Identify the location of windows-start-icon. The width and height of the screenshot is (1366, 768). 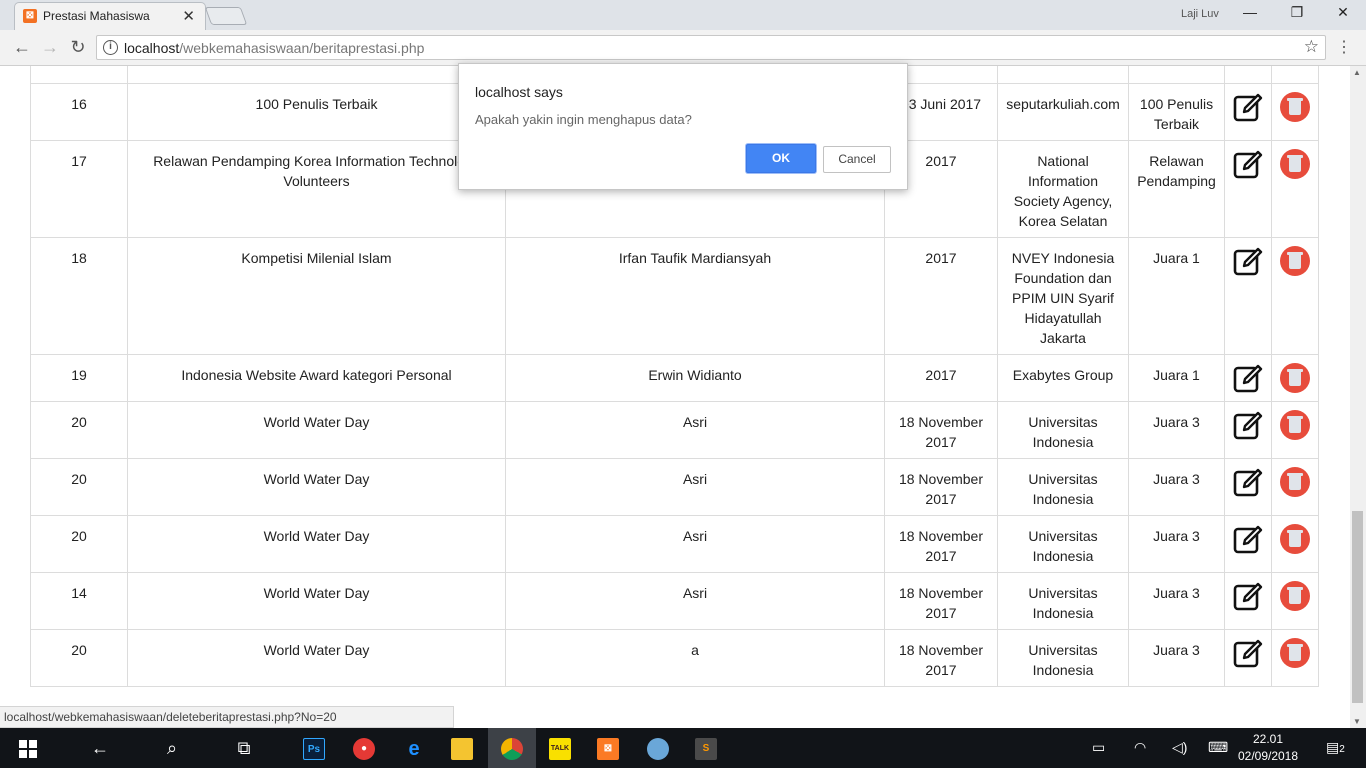
(28, 748).